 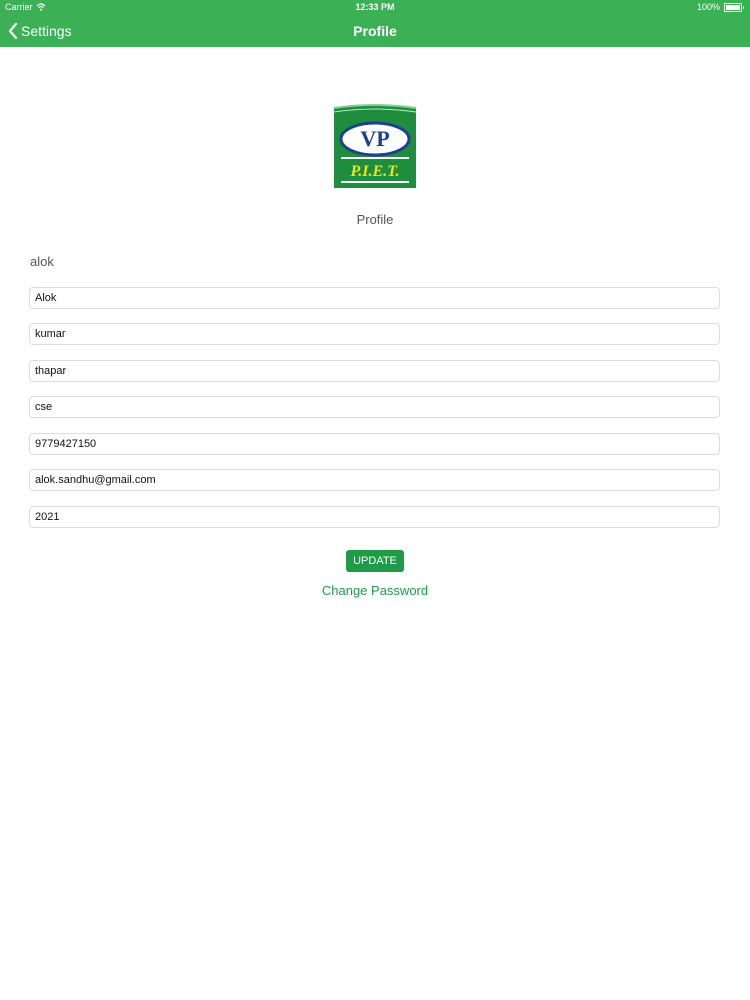 I want to click on year-field, so click(x=374, y=517).